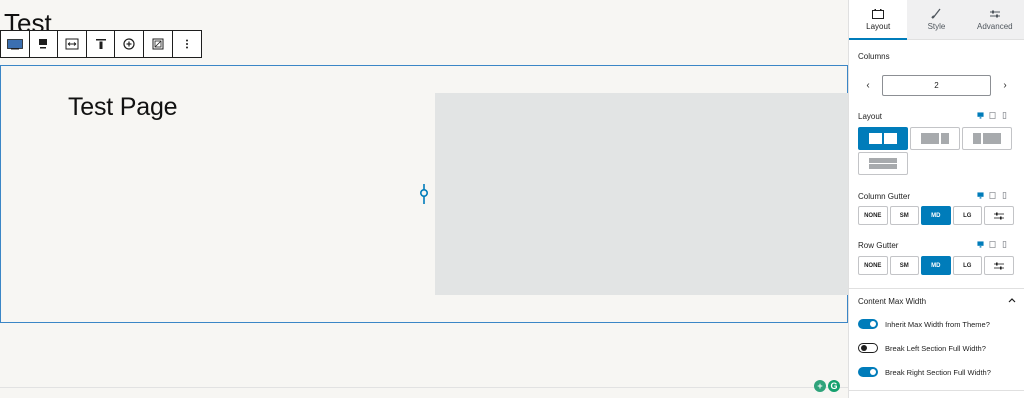  What do you see at coordinates (868, 372) in the screenshot?
I see `break-right-full-width-toggle` at bounding box center [868, 372].